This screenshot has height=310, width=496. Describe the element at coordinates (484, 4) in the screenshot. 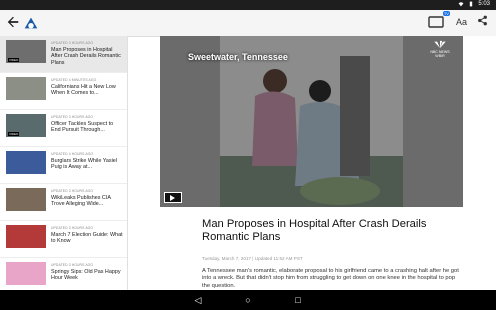

I see `status-time: 5:03` at that location.